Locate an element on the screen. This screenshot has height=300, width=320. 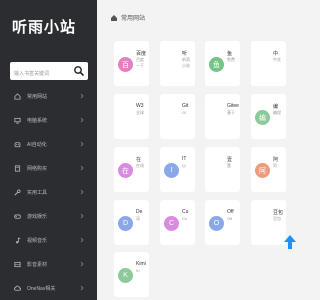
search-box is located at coordinates (49, 72).